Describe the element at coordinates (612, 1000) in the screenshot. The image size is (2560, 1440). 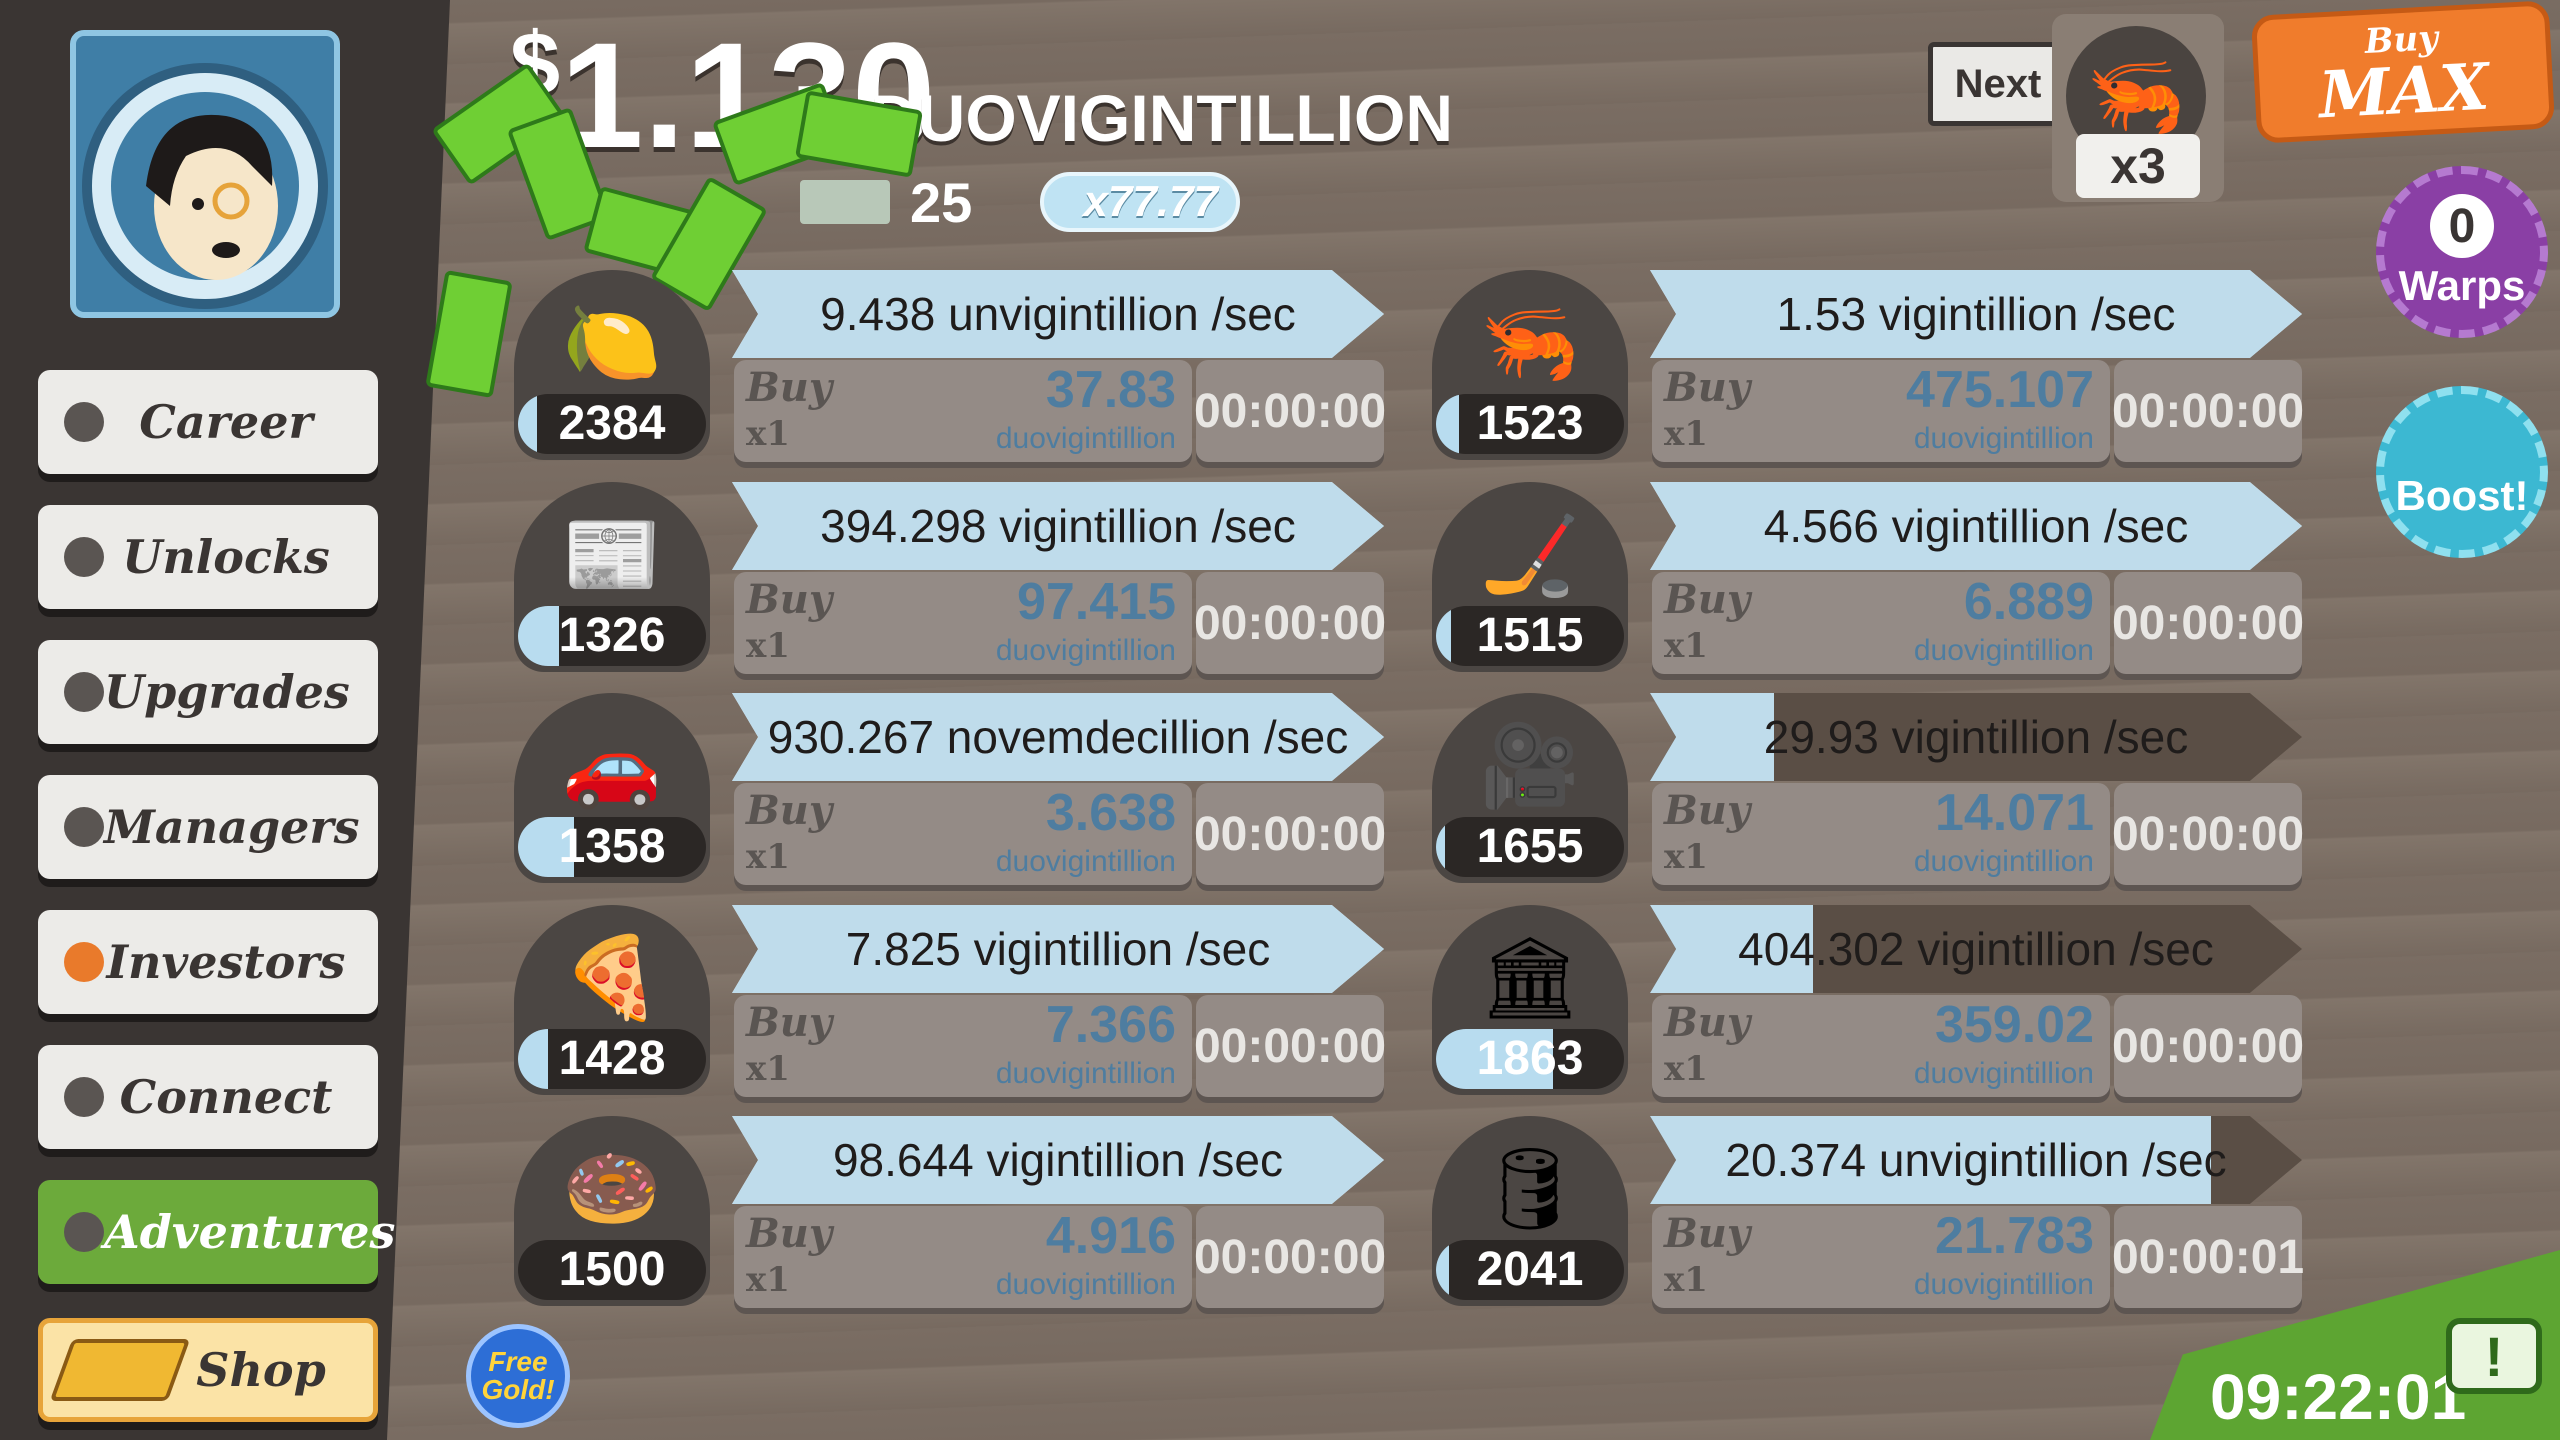
I see `business-icon-button: 🍕 1428` at that location.